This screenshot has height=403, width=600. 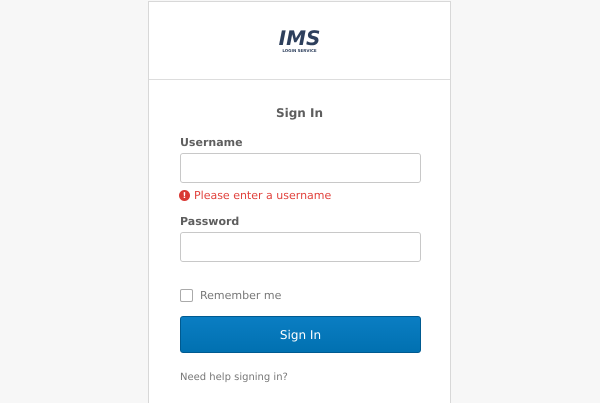 What do you see at coordinates (210, 221) in the screenshot?
I see `field-label: Password` at bounding box center [210, 221].